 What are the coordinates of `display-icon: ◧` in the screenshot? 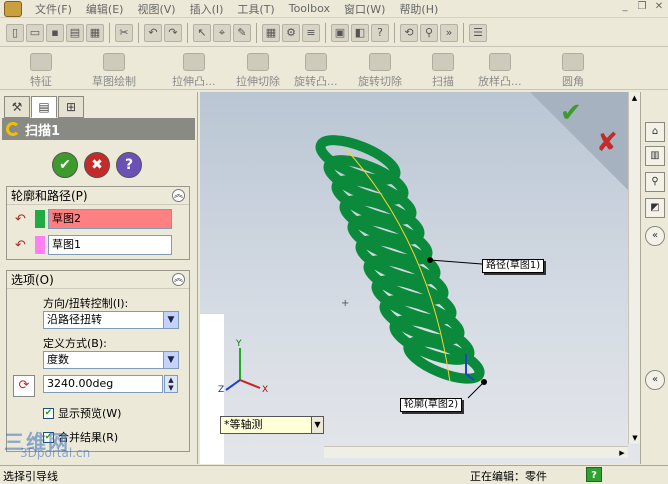 It's located at (360, 32).